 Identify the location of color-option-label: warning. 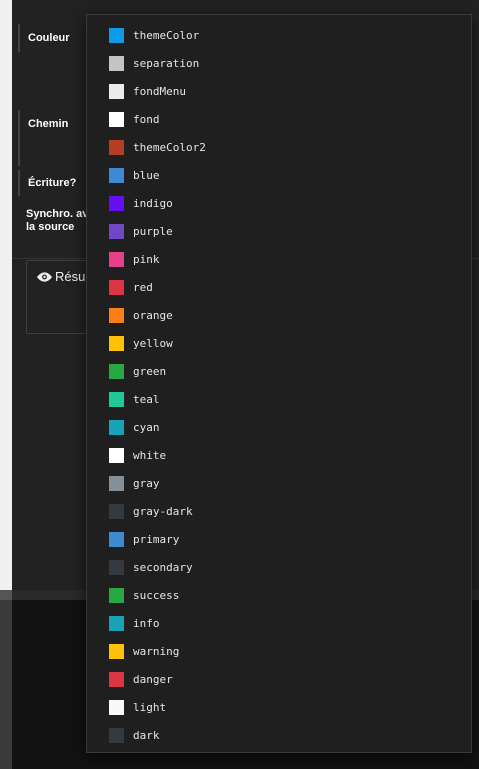
(156, 651).